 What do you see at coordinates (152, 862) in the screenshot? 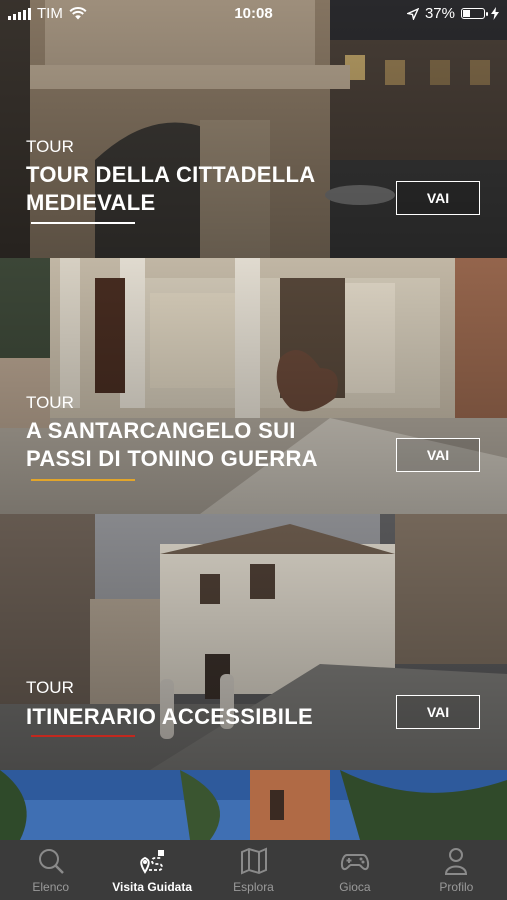
I see `route-icon` at bounding box center [152, 862].